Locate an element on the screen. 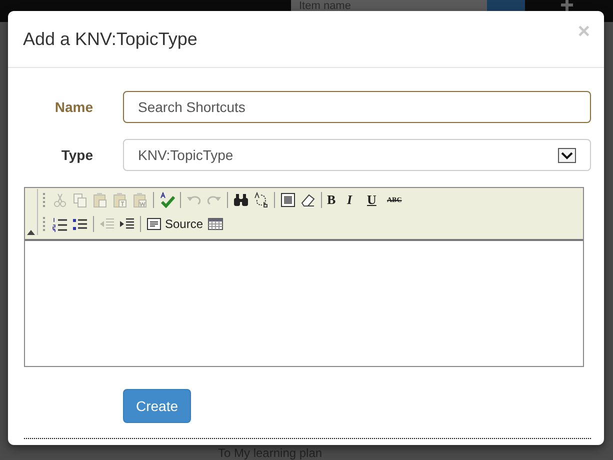 The height and width of the screenshot is (460, 613). replace-icon is located at coordinates (261, 200).